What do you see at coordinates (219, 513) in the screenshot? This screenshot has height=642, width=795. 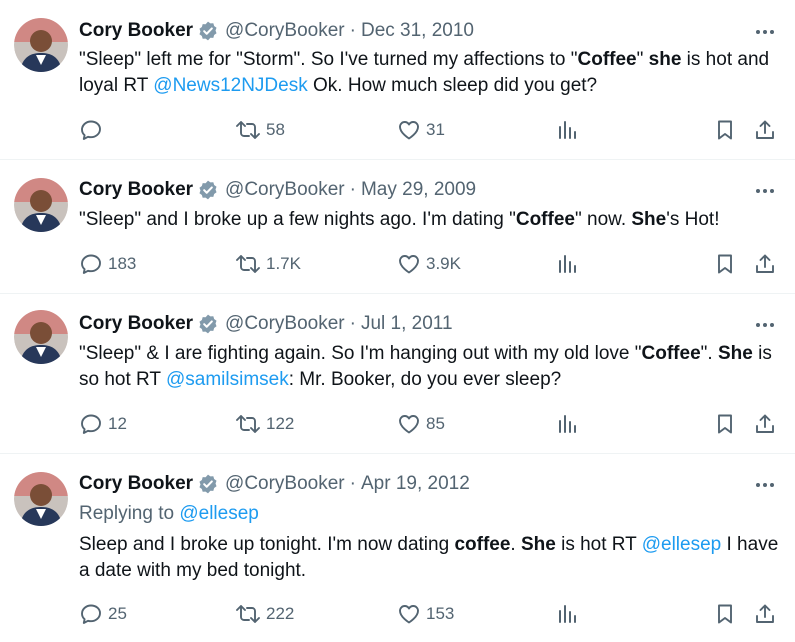 I see `replying-to-handle: @ellesep` at bounding box center [219, 513].